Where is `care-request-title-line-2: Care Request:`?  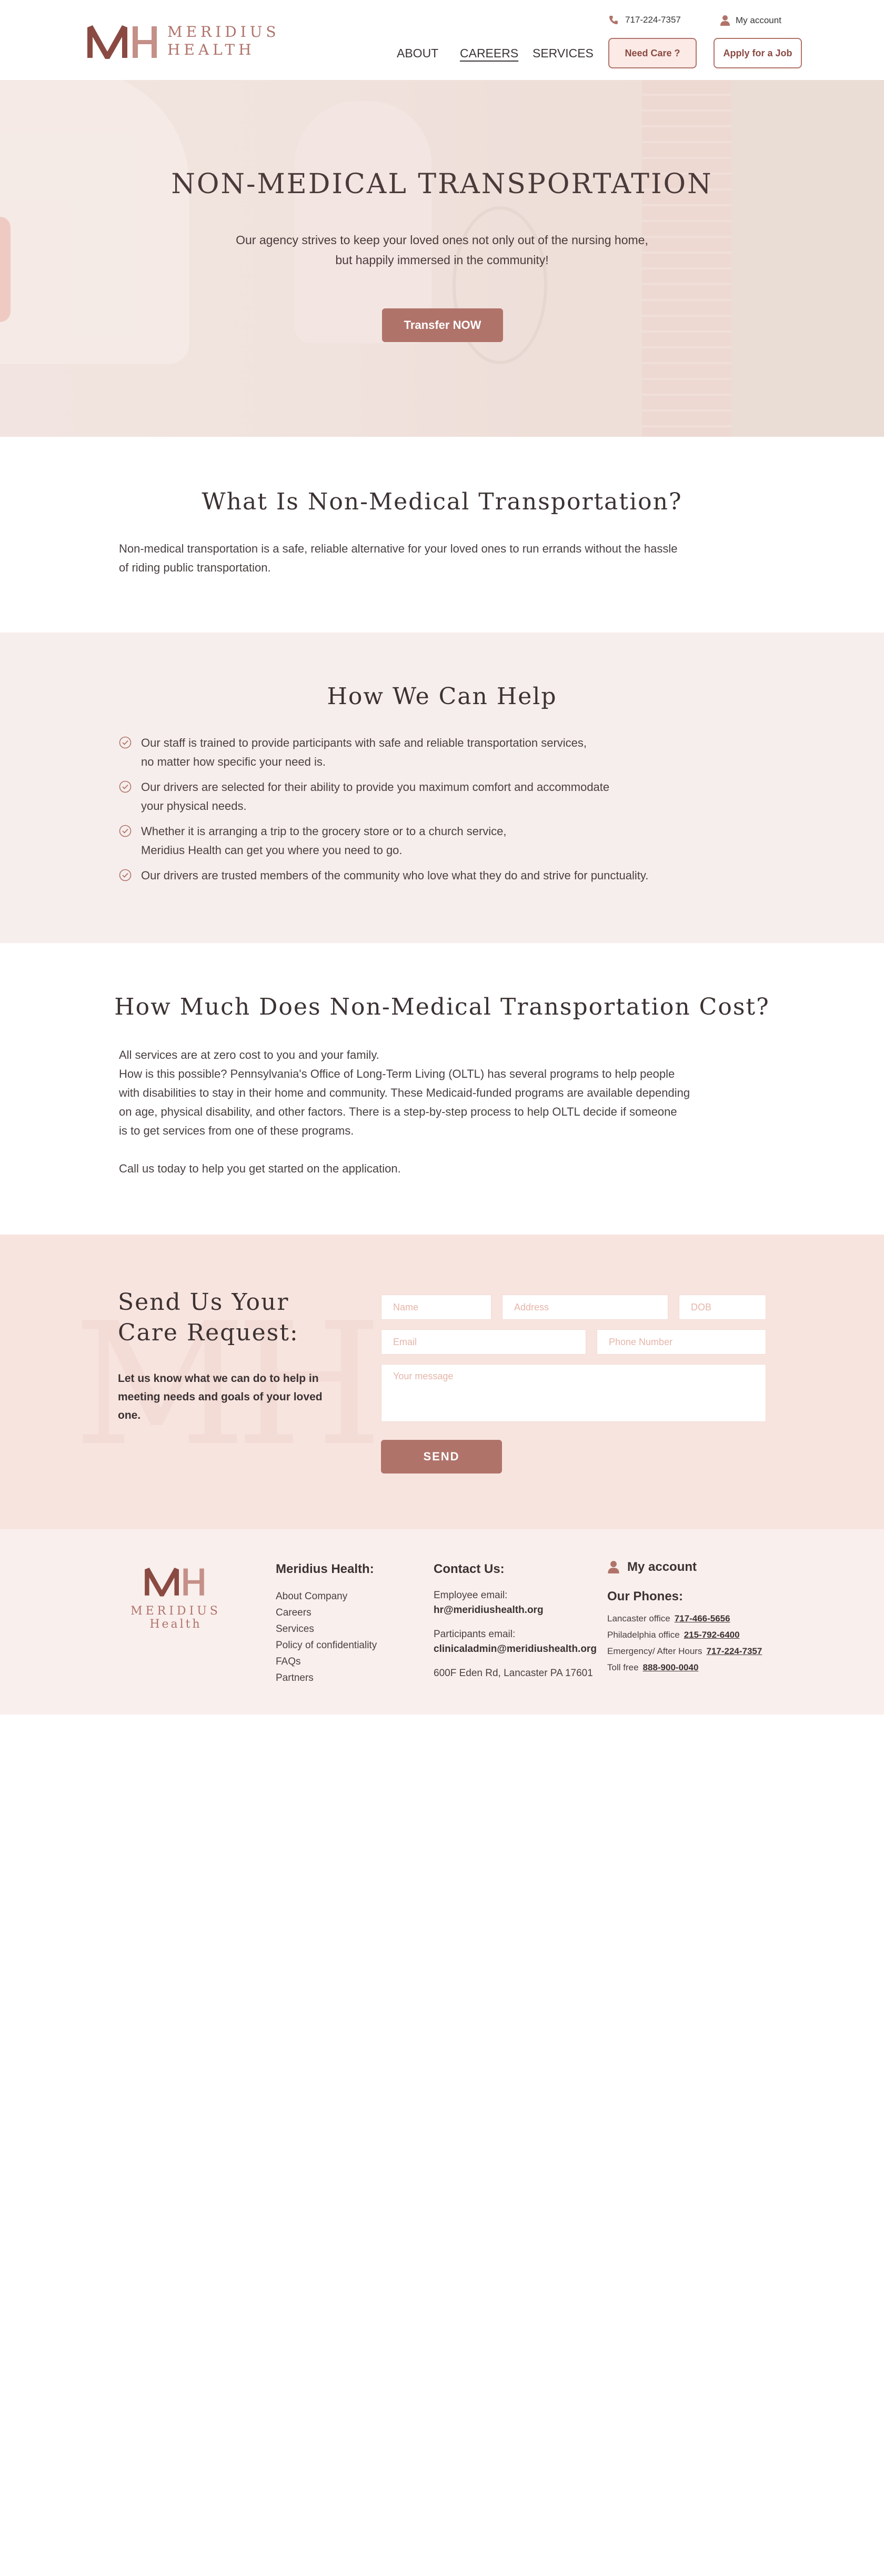 care-request-title-line-2: Care Request: is located at coordinates (208, 1332).